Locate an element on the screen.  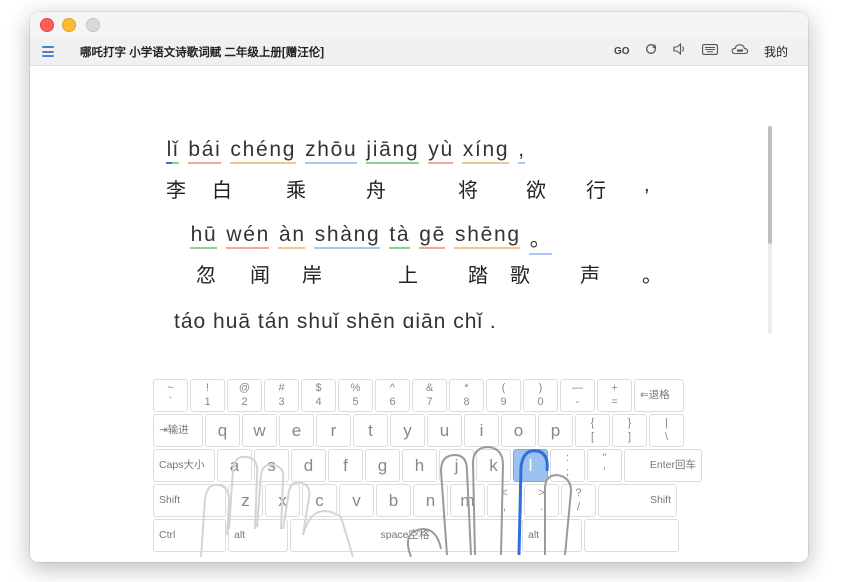
key-enter: Enter回车 is located at coordinates (663, 465).